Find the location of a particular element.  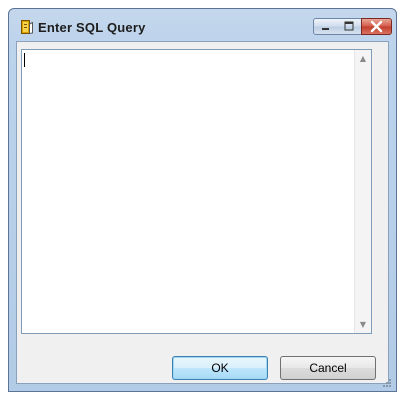

vertical-scrollbar: ▲ ▼ is located at coordinates (362, 191).